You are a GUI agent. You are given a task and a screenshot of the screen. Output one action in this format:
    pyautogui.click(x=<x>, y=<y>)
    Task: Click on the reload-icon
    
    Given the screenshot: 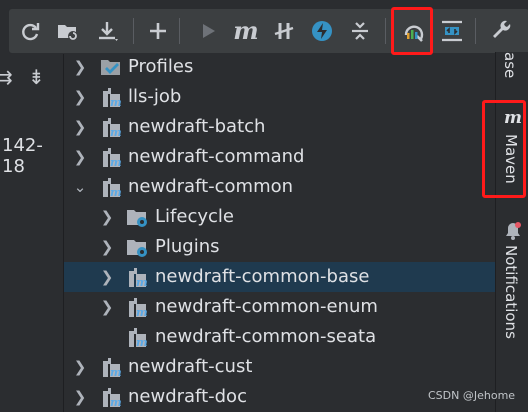 What is the action you would take?
    pyautogui.click(x=30, y=31)
    